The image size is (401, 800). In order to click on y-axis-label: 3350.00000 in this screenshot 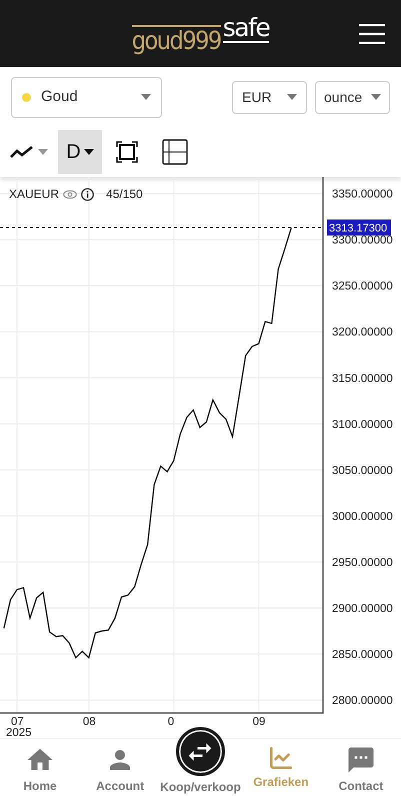, I will do `click(362, 194)`.